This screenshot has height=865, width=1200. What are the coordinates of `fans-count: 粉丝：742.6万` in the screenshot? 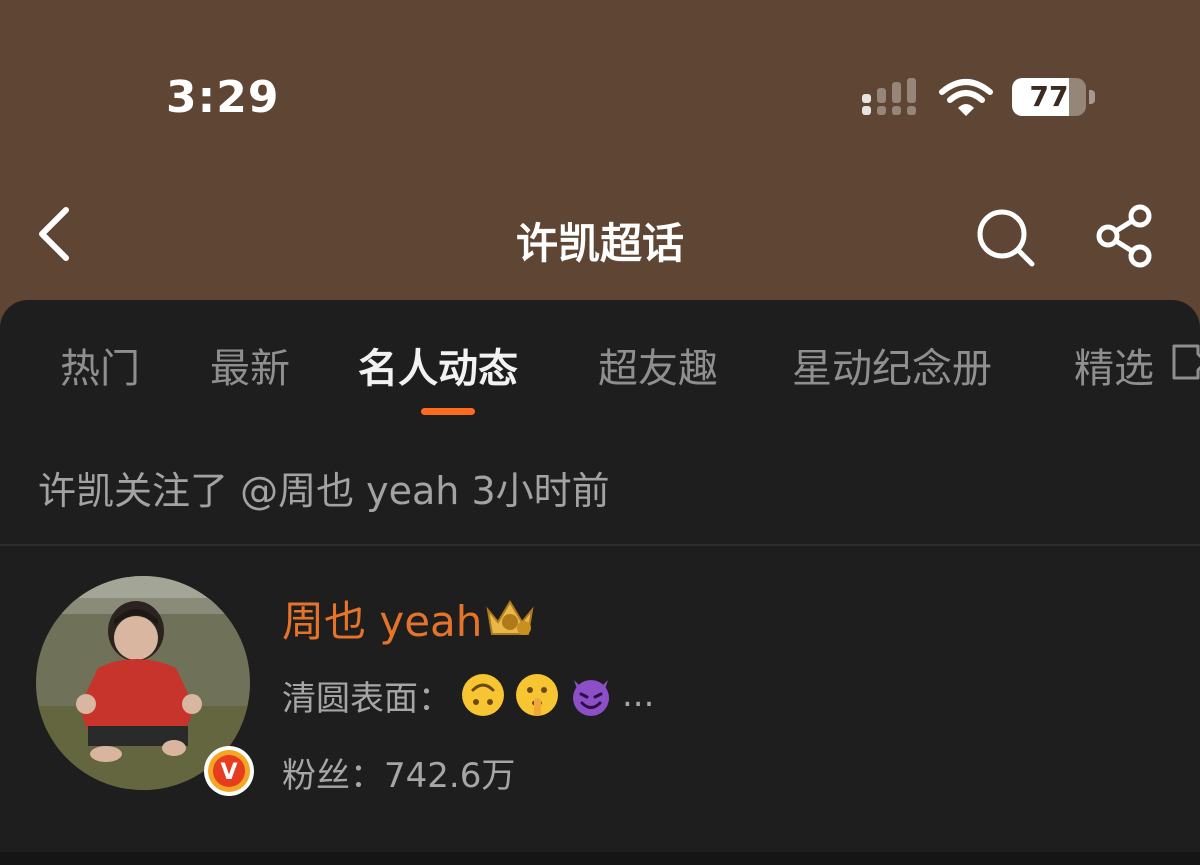 It's located at (399, 776).